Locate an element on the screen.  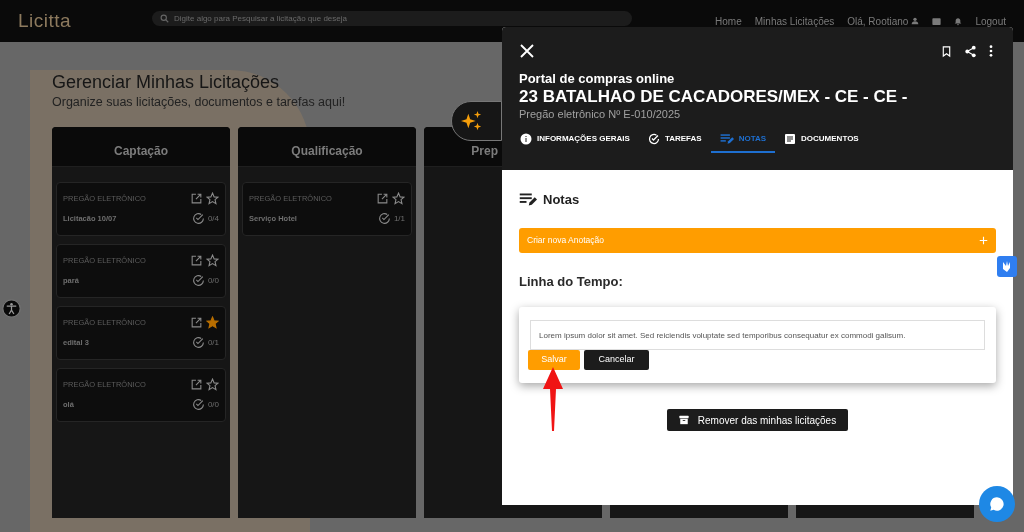
ai-assistant-button is located at coordinates (476, 121).